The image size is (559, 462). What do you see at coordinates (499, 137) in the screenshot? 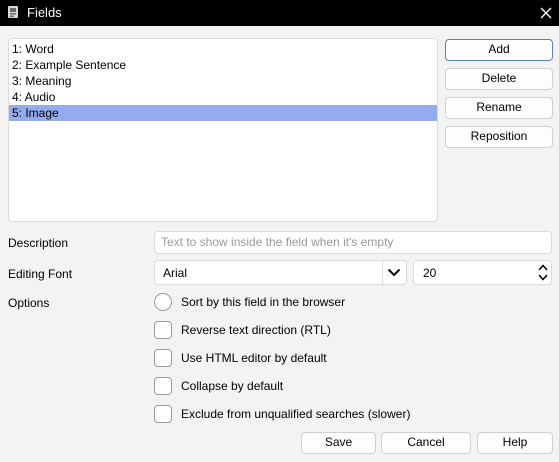
I see `reposition-button: Reposition` at bounding box center [499, 137].